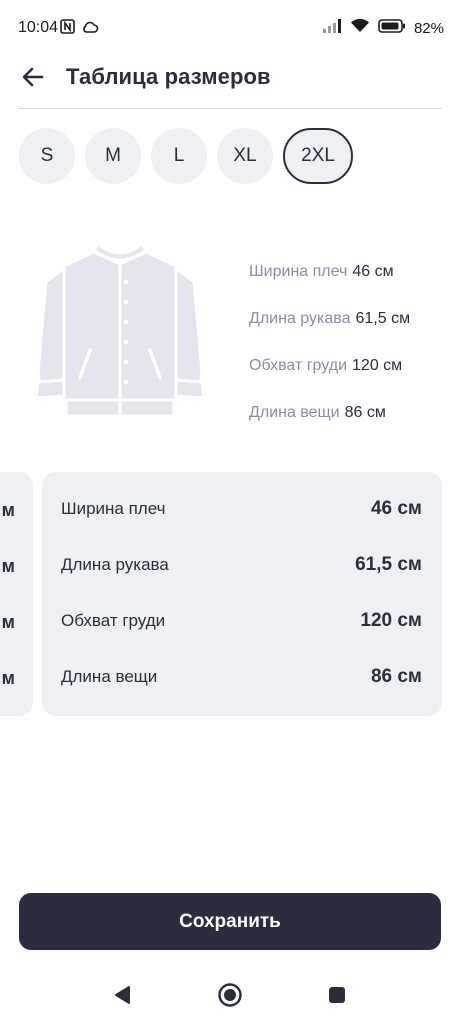  I want to click on cloud-icon, so click(90, 29).